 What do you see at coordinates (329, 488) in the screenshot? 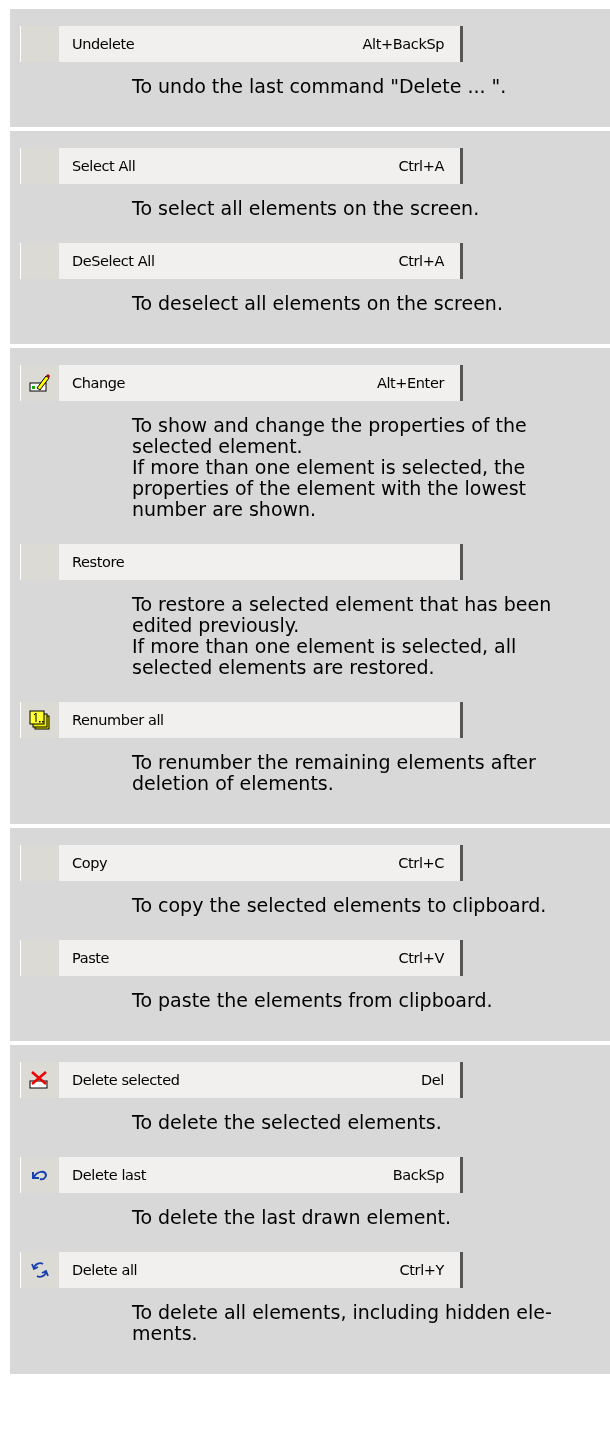
I see `description-text: If more than one element is selected, the properties of the element with the lowest number are shown.` at bounding box center [329, 488].